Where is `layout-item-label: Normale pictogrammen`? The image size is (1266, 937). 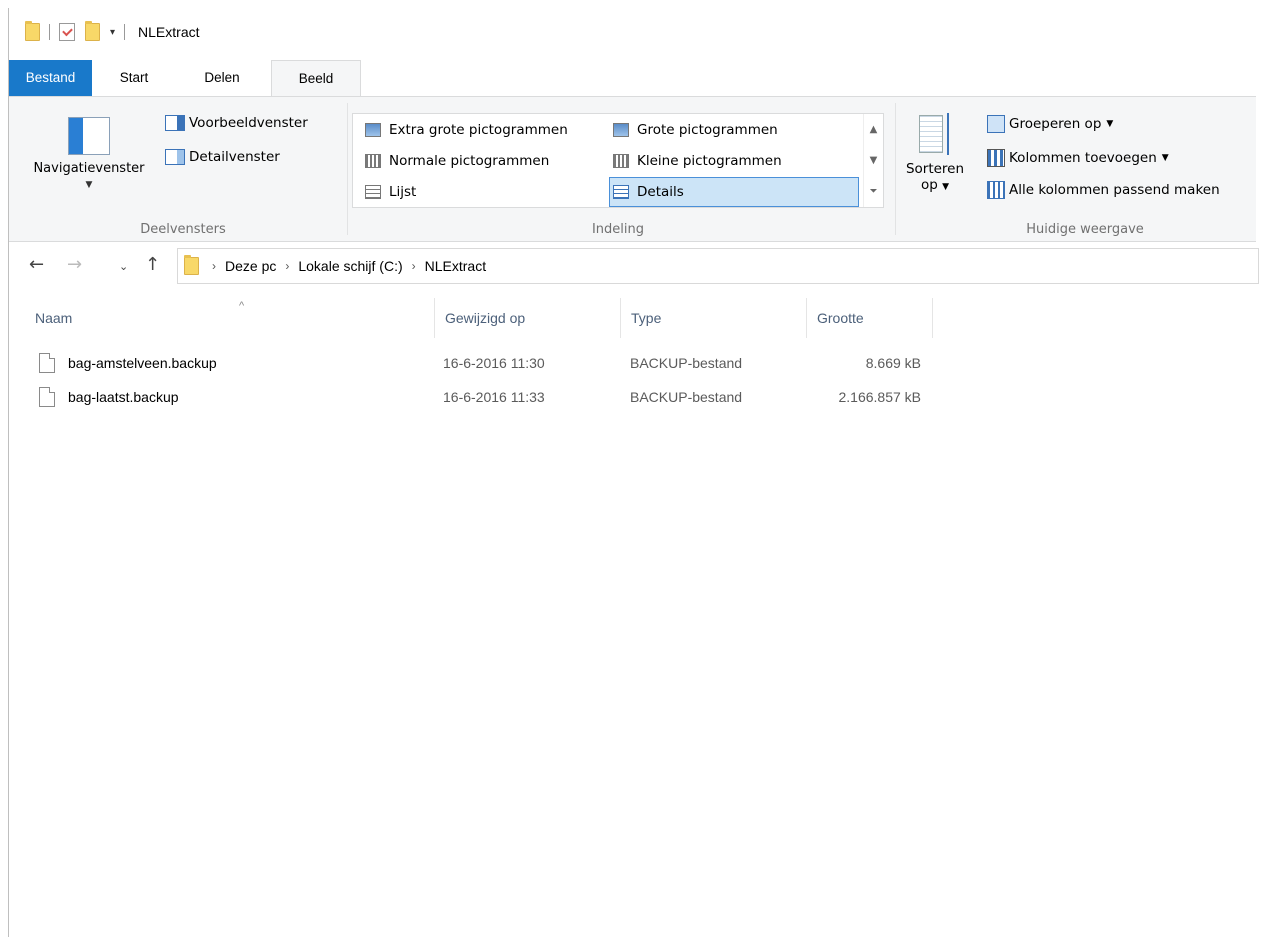
layout-item-label: Normale pictogrammen is located at coordinates (469, 161).